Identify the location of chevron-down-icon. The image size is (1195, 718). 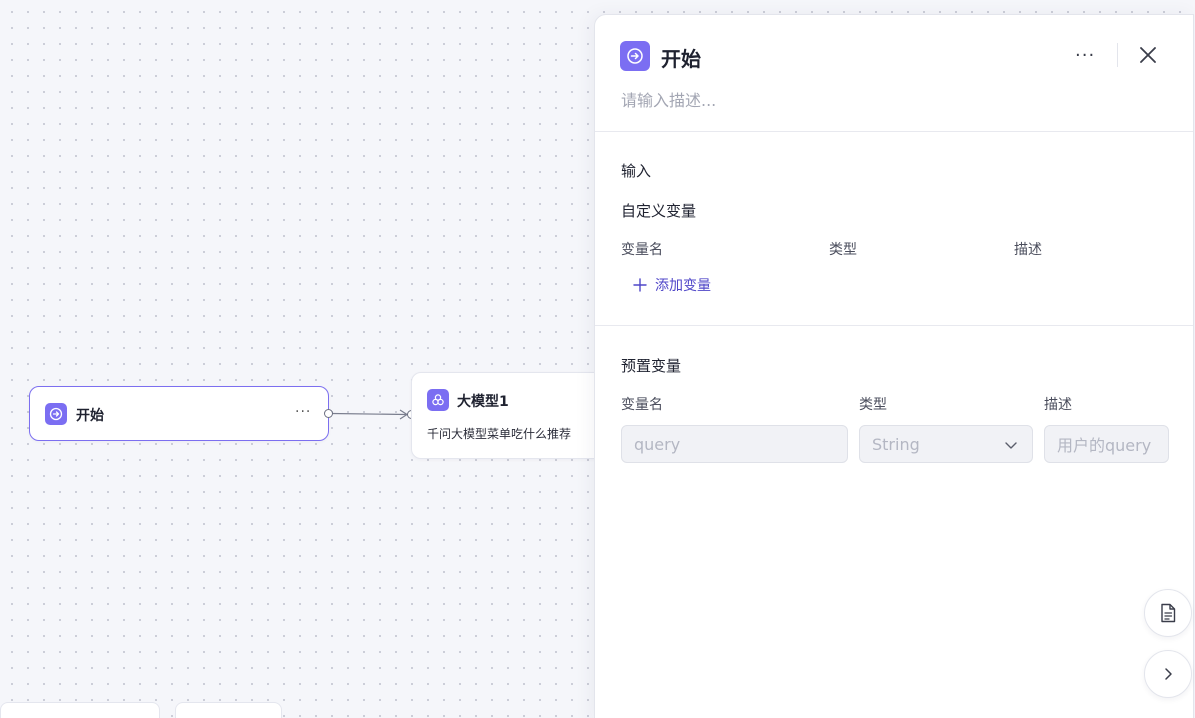
(1011, 445).